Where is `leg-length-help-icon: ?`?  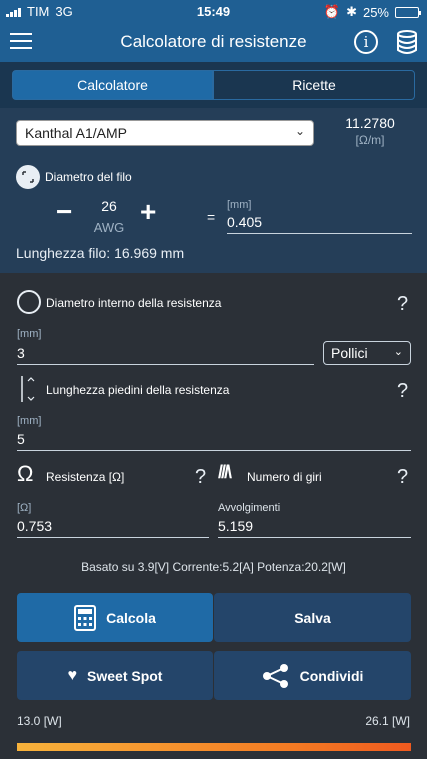 leg-length-help-icon: ? is located at coordinates (402, 391).